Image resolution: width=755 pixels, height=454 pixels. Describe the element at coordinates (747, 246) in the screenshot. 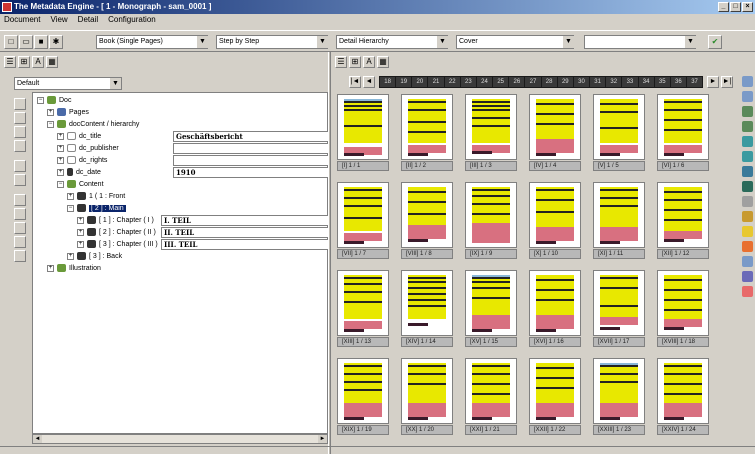

I see `warning-icon` at that location.